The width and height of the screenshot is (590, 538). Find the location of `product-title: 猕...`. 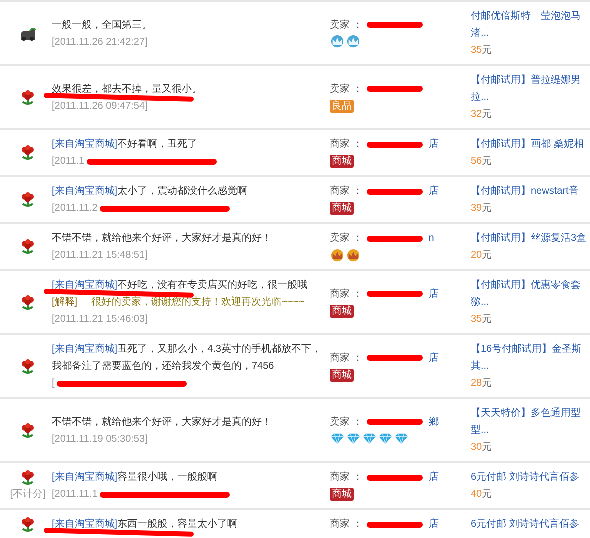

product-title: 猕... is located at coordinates (530, 302).